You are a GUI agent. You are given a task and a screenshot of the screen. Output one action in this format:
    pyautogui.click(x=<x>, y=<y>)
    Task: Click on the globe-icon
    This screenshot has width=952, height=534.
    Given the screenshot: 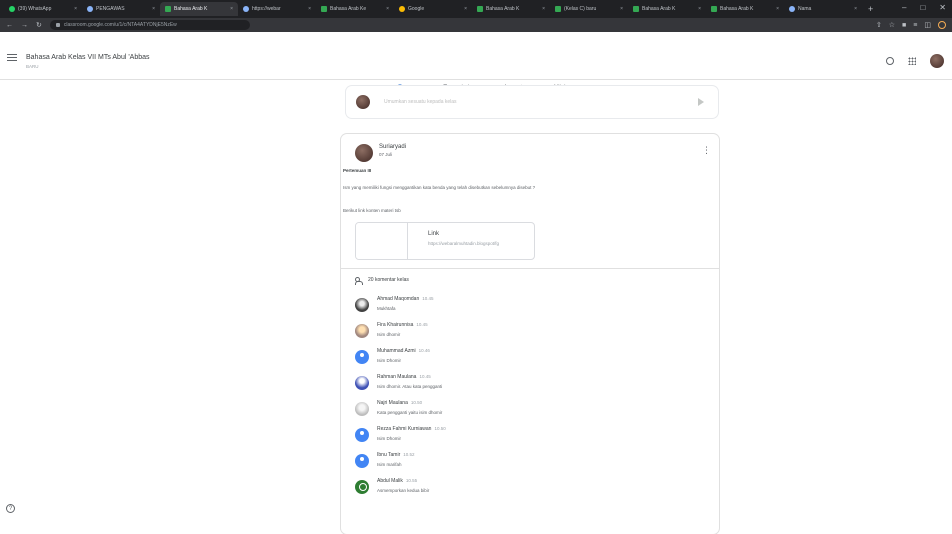 What is the action you would take?
    pyautogui.click(x=246, y=9)
    